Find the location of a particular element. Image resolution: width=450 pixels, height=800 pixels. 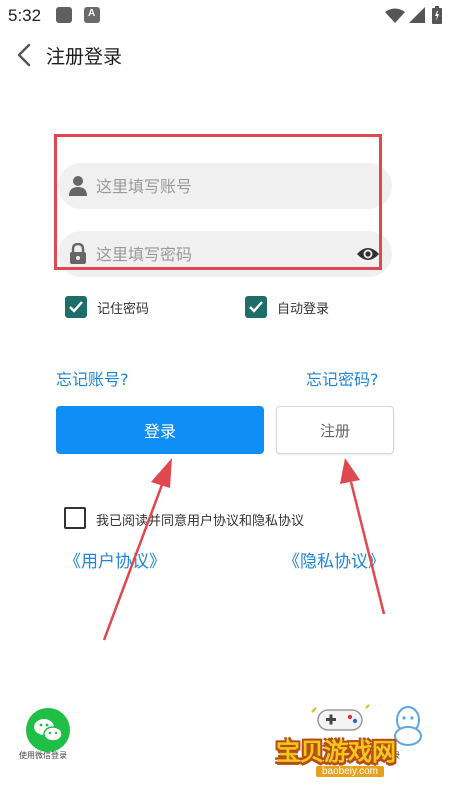

login-button: 登录 is located at coordinates (160, 430).